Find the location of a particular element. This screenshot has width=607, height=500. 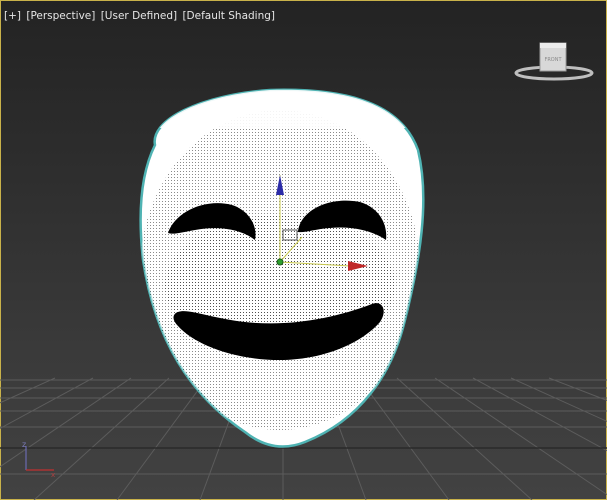

viewport-view-menu: [Perspective] is located at coordinates (60, 16).